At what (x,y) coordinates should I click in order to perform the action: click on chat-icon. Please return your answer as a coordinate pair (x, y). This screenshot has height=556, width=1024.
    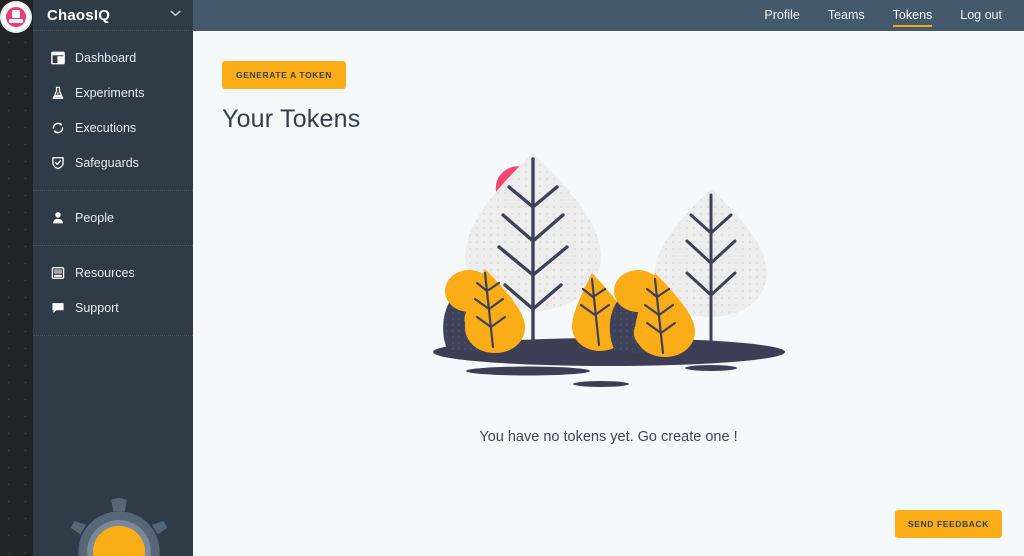
    Looking at the image, I should click on (58, 308).